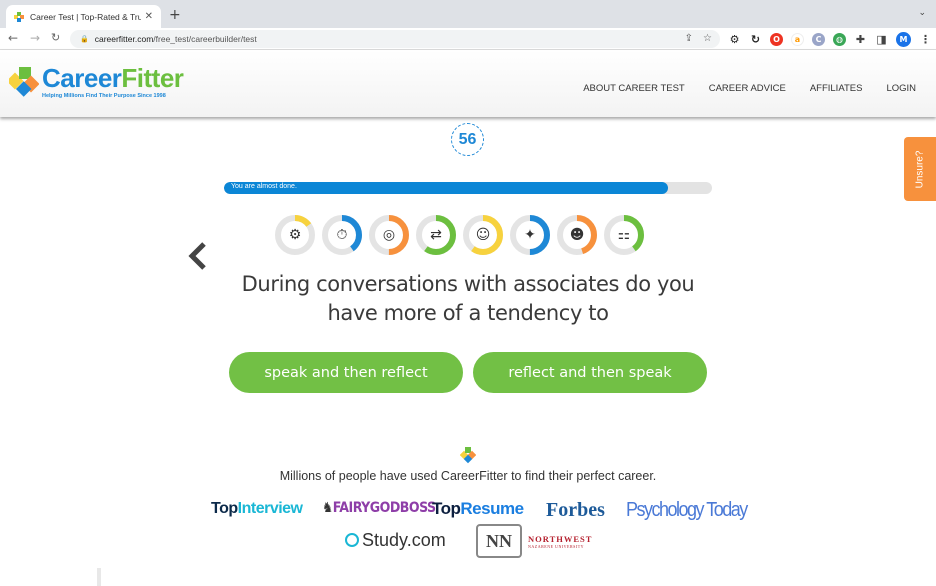 The image size is (936, 586). I want to click on answer-reflect-then-speak-button: reflect and then speak, so click(590, 372).